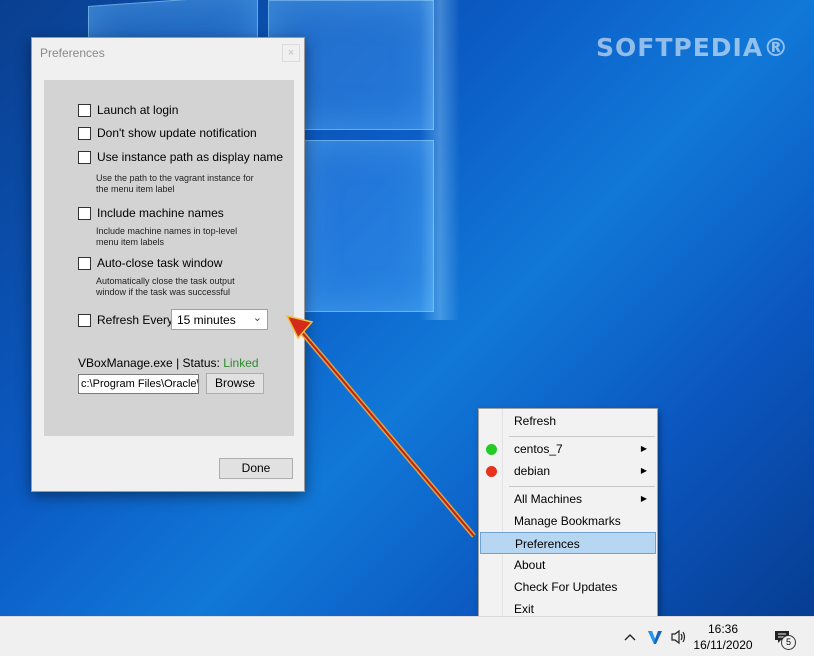  I want to click on taskbar: 16:36 16/11/2020 5, so click(407, 636).